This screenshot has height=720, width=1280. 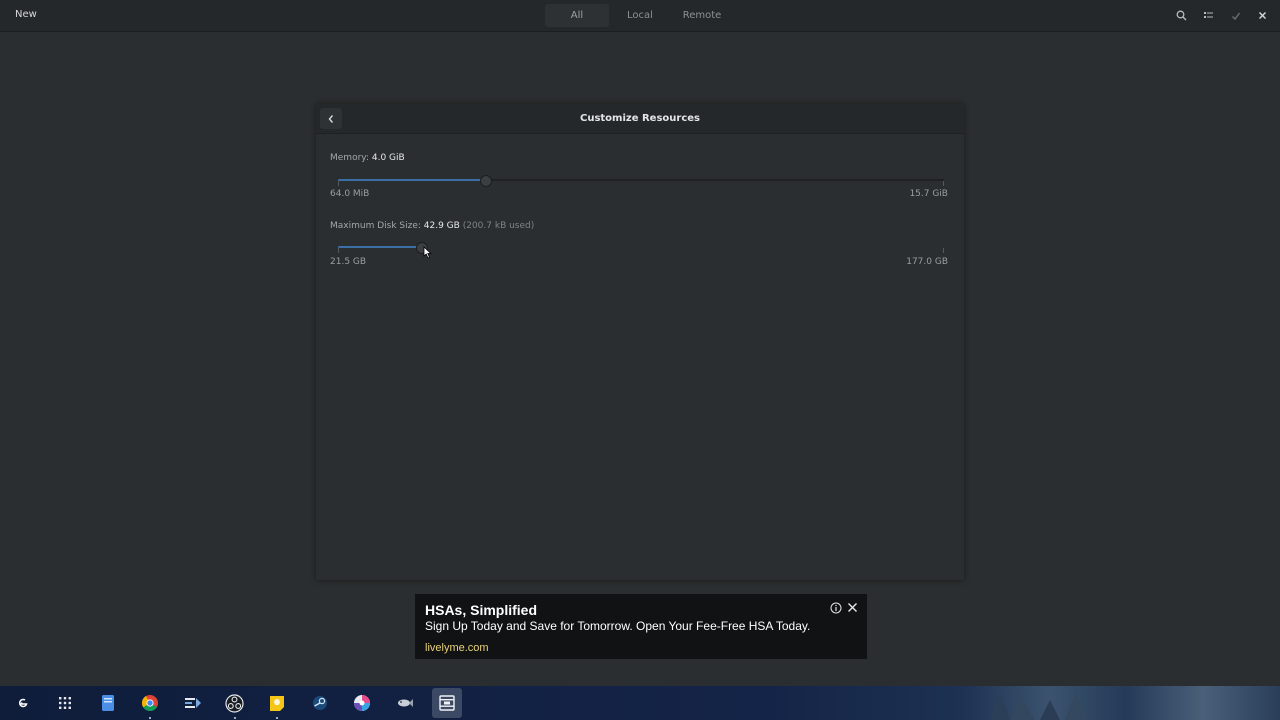 What do you see at coordinates (486, 181) in the screenshot?
I see `memory-slider-handle` at bounding box center [486, 181].